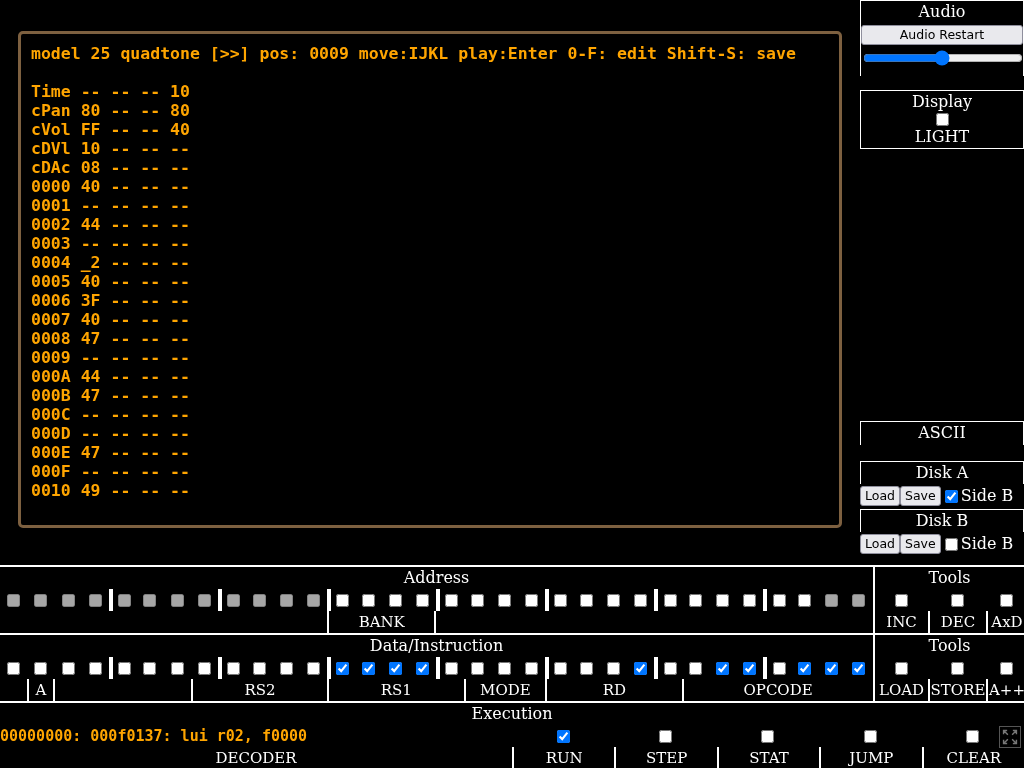  What do you see at coordinates (1010, 737) in the screenshot?
I see `fullscreen-icon` at bounding box center [1010, 737].